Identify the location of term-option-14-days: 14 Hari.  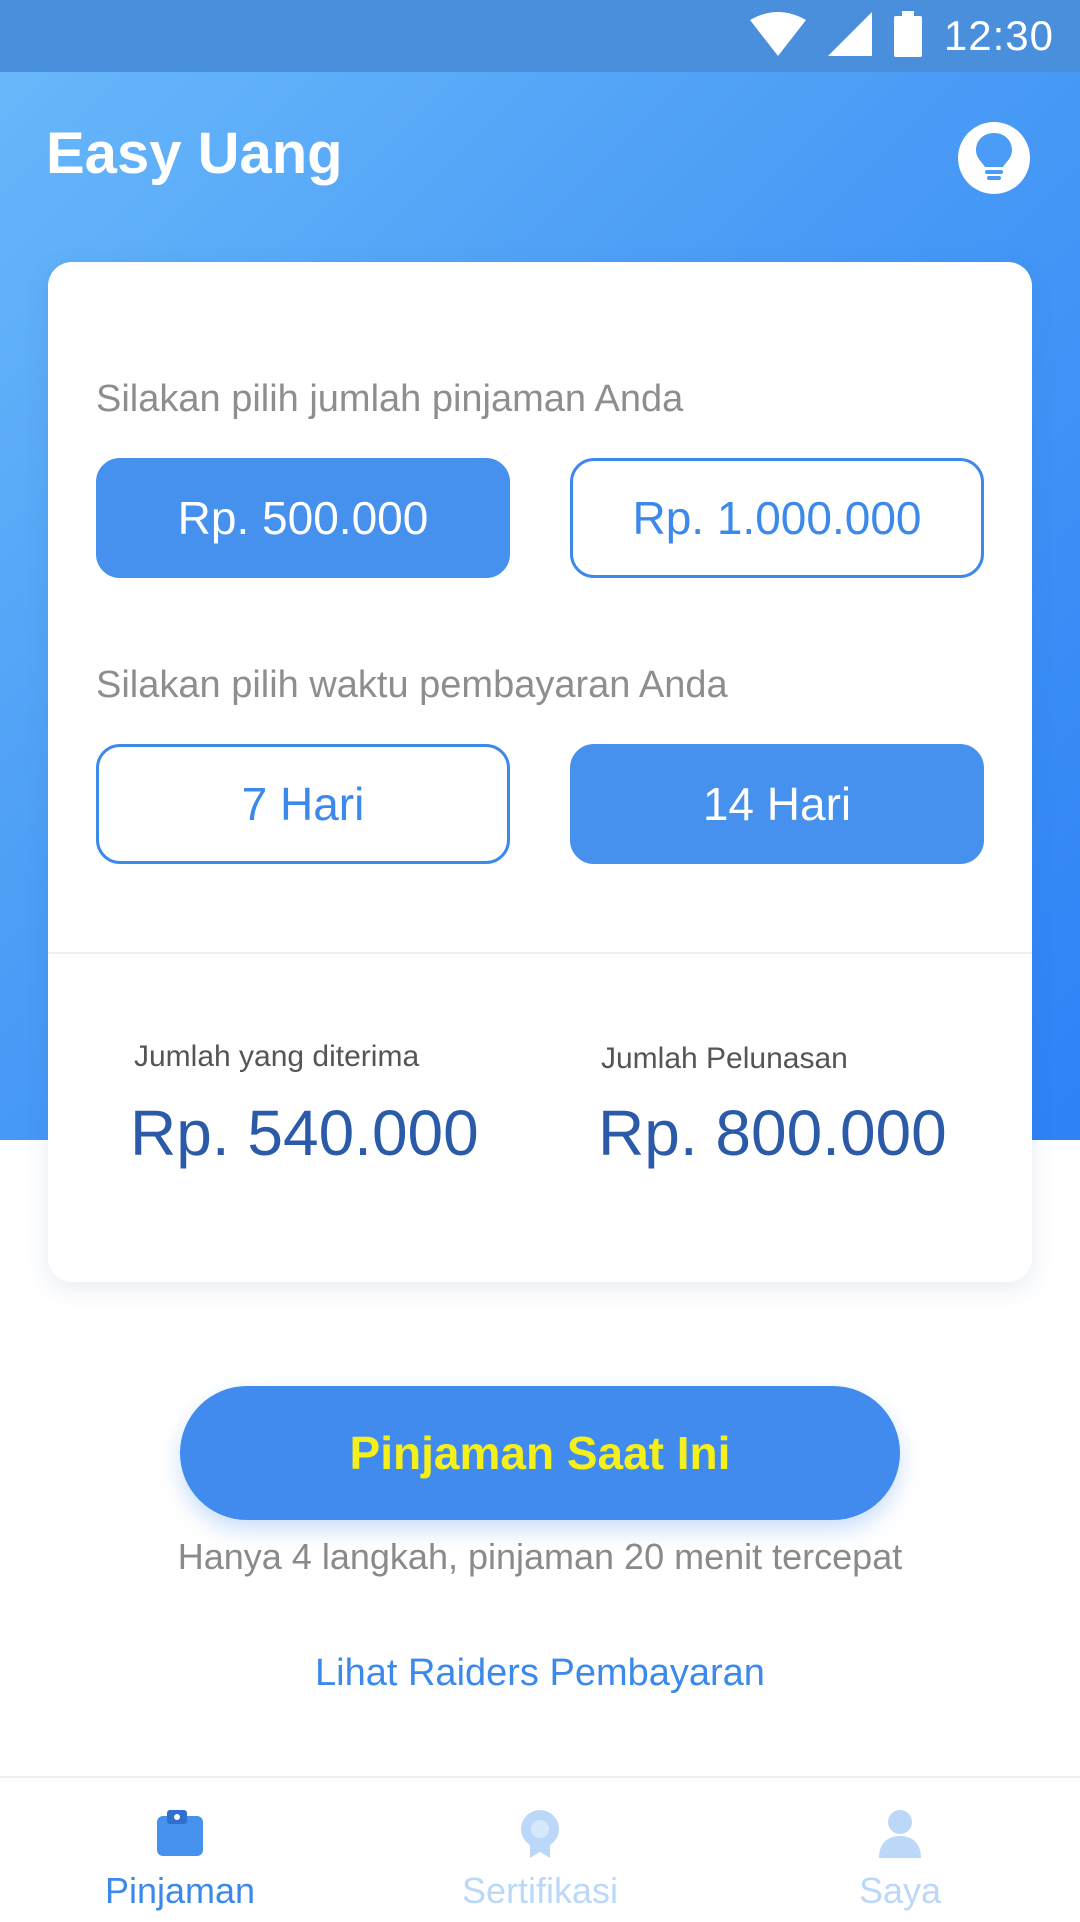
(777, 804).